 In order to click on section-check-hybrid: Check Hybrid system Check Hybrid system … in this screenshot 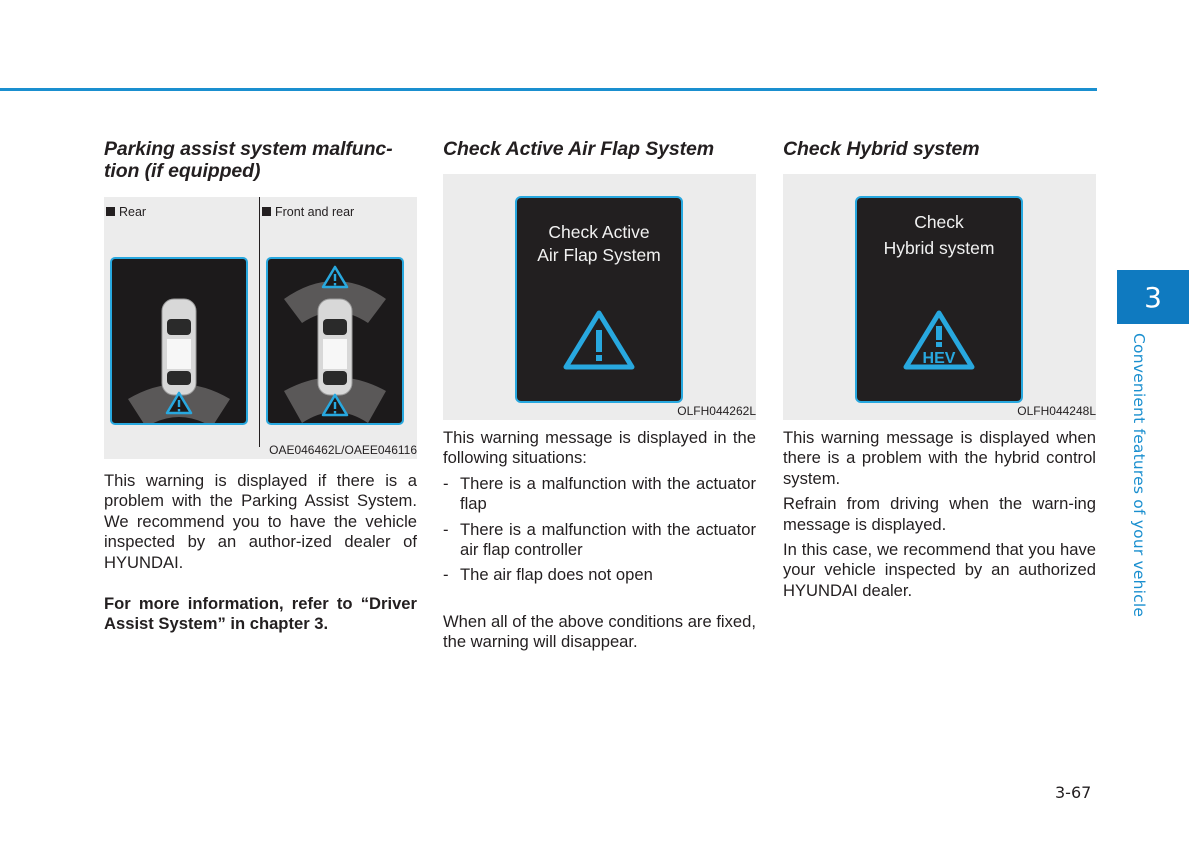, I will do `click(939, 369)`.